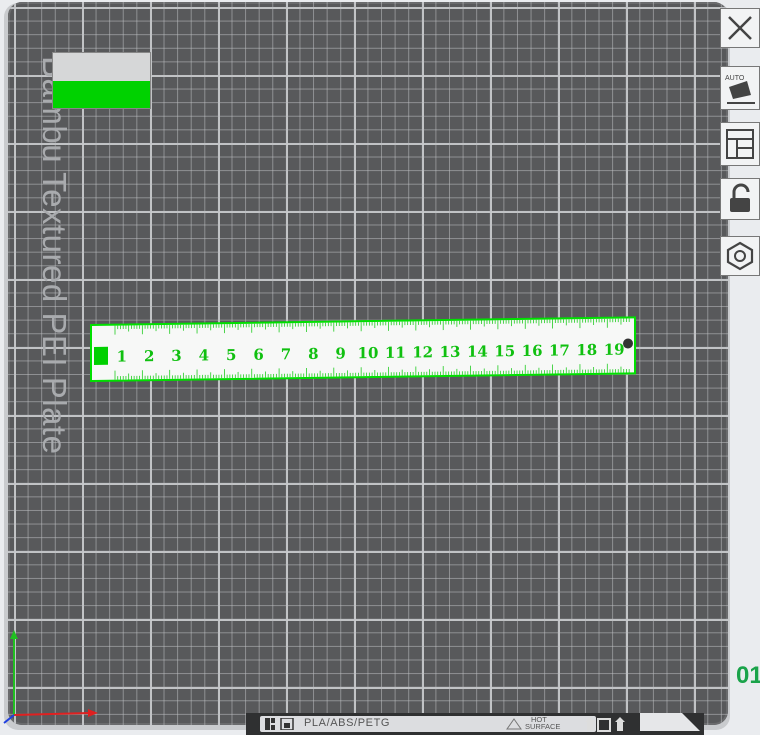 The width and height of the screenshot is (760, 735). Describe the element at coordinates (614, 350) in the screenshot. I see `ruler-number: 19` at that location.